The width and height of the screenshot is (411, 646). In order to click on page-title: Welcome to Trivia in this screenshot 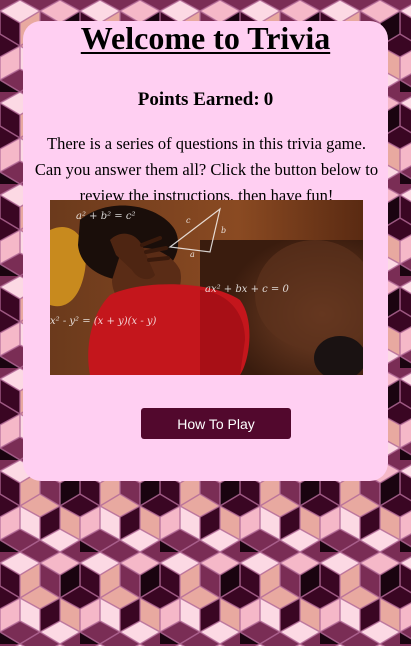, I will do `click(205, 38)`.